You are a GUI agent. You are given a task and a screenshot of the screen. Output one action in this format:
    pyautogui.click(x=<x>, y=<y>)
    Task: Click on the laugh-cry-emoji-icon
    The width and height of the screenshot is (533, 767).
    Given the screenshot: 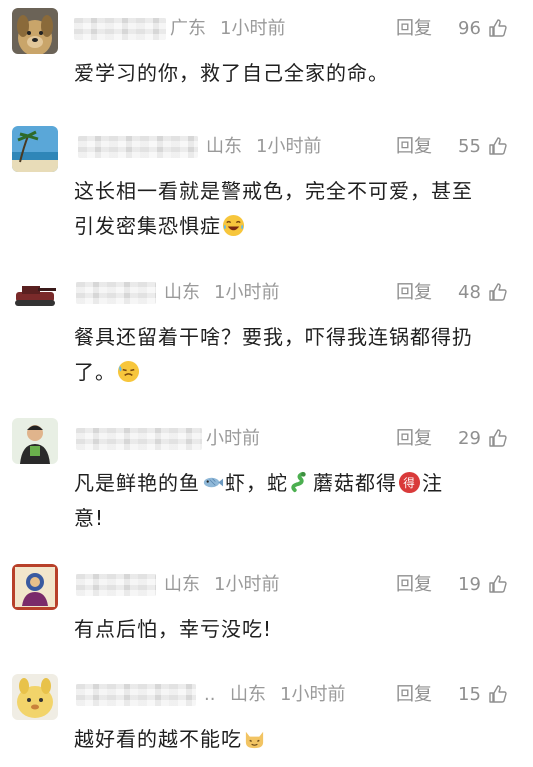 What is the action you would take?
    pyautogui.click(x=233, y=225)
    